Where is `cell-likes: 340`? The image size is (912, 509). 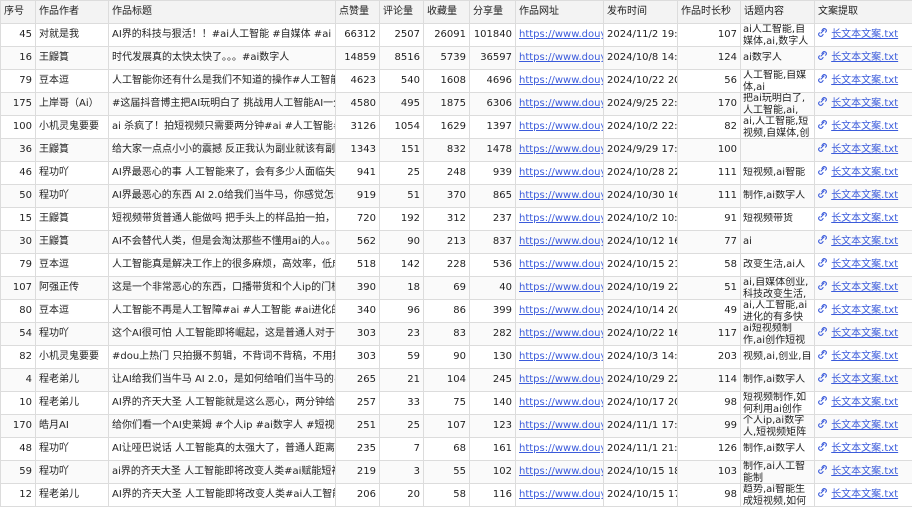 cell-likes: 340 is located at coordinates (357, 311).